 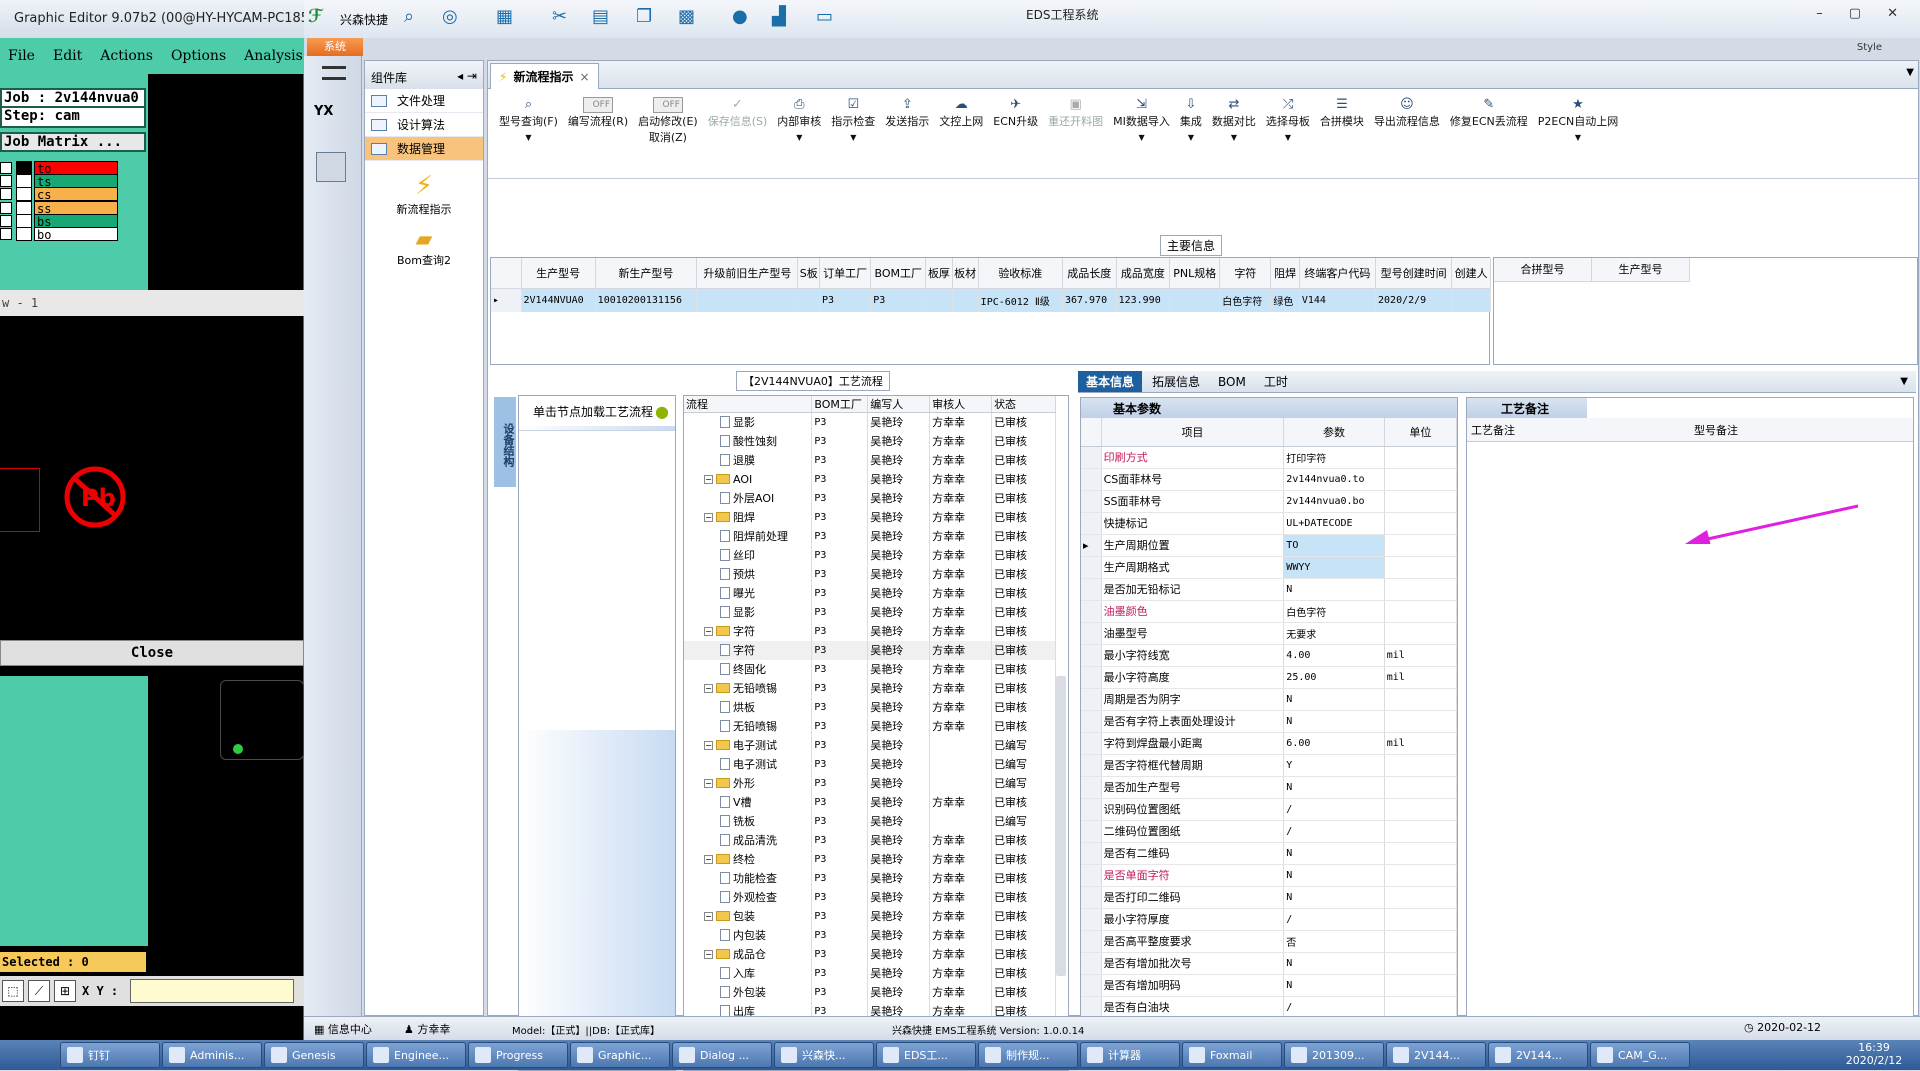 I want to click on param-row: 字符到焊盘最小距离 6.00 mil, so click(x=1269, y=743).